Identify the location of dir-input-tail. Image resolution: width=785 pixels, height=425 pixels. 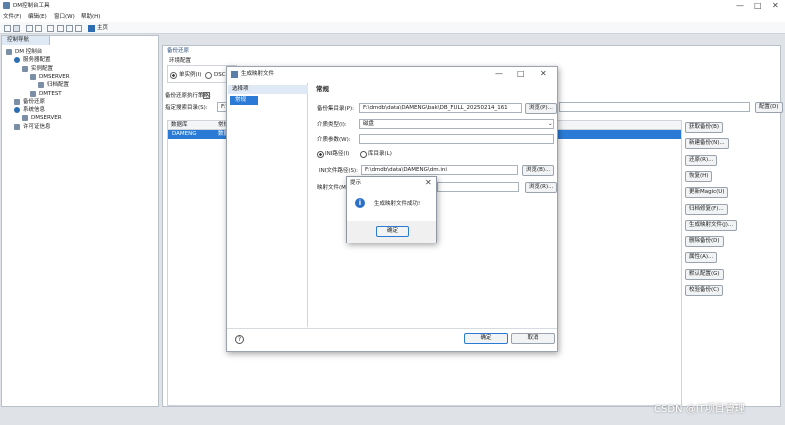
(654, 107).